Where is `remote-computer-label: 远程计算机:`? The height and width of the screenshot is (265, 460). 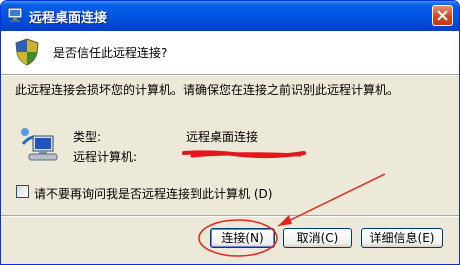 remote-computer-label: 远程计算机: is located at coordinates (105, 157).